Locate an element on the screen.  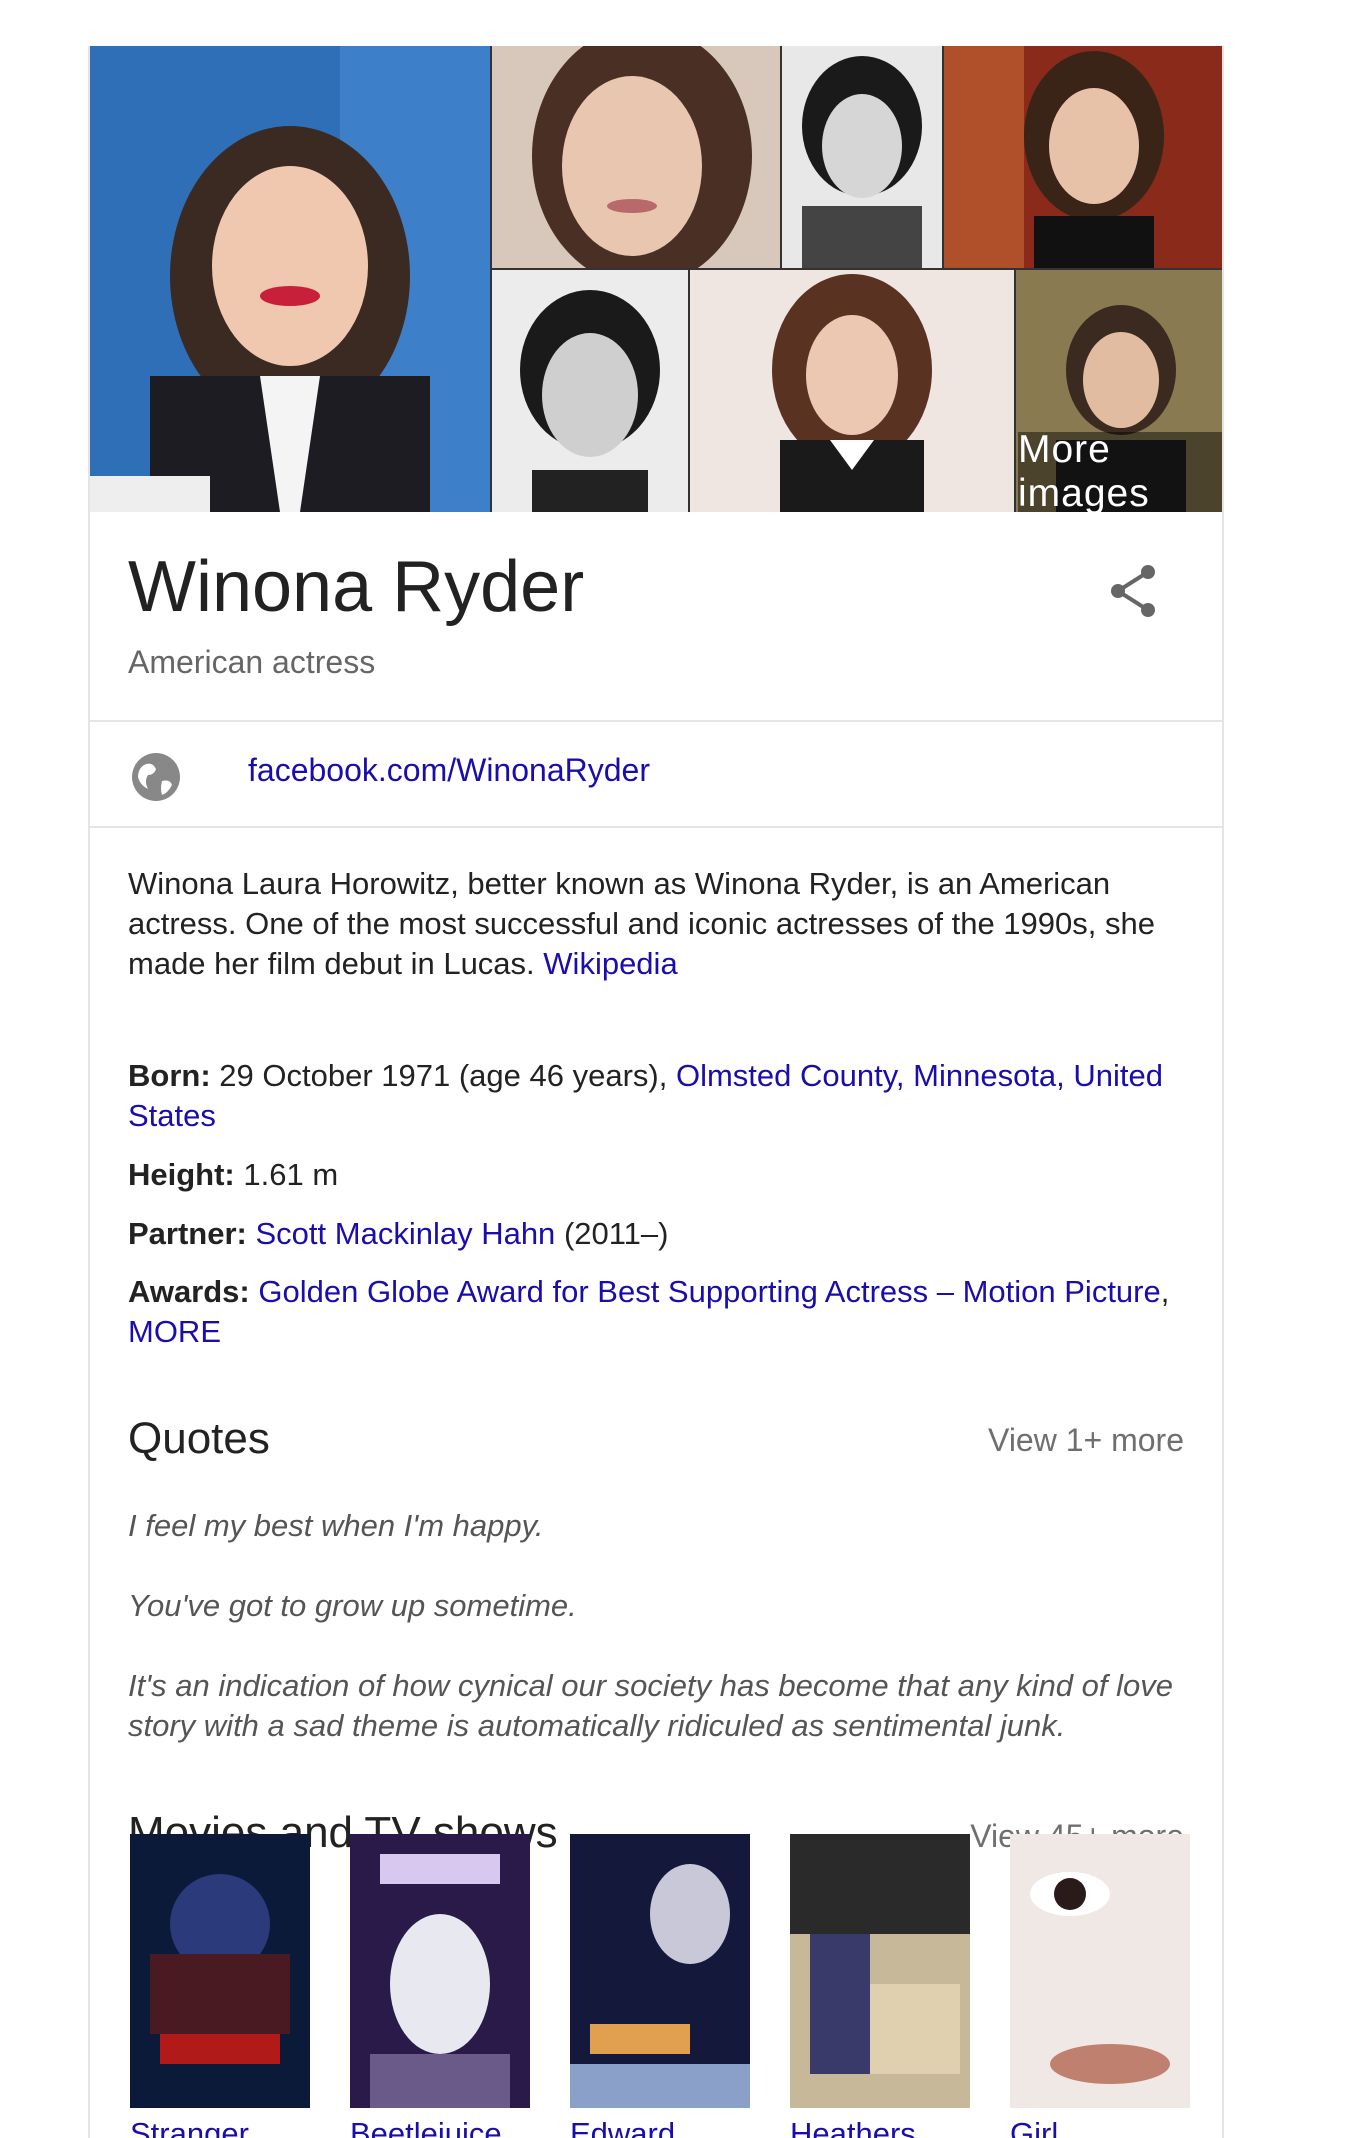
quote-item: I feel my best when I'm happy. is located at coordinates (336, 1525).